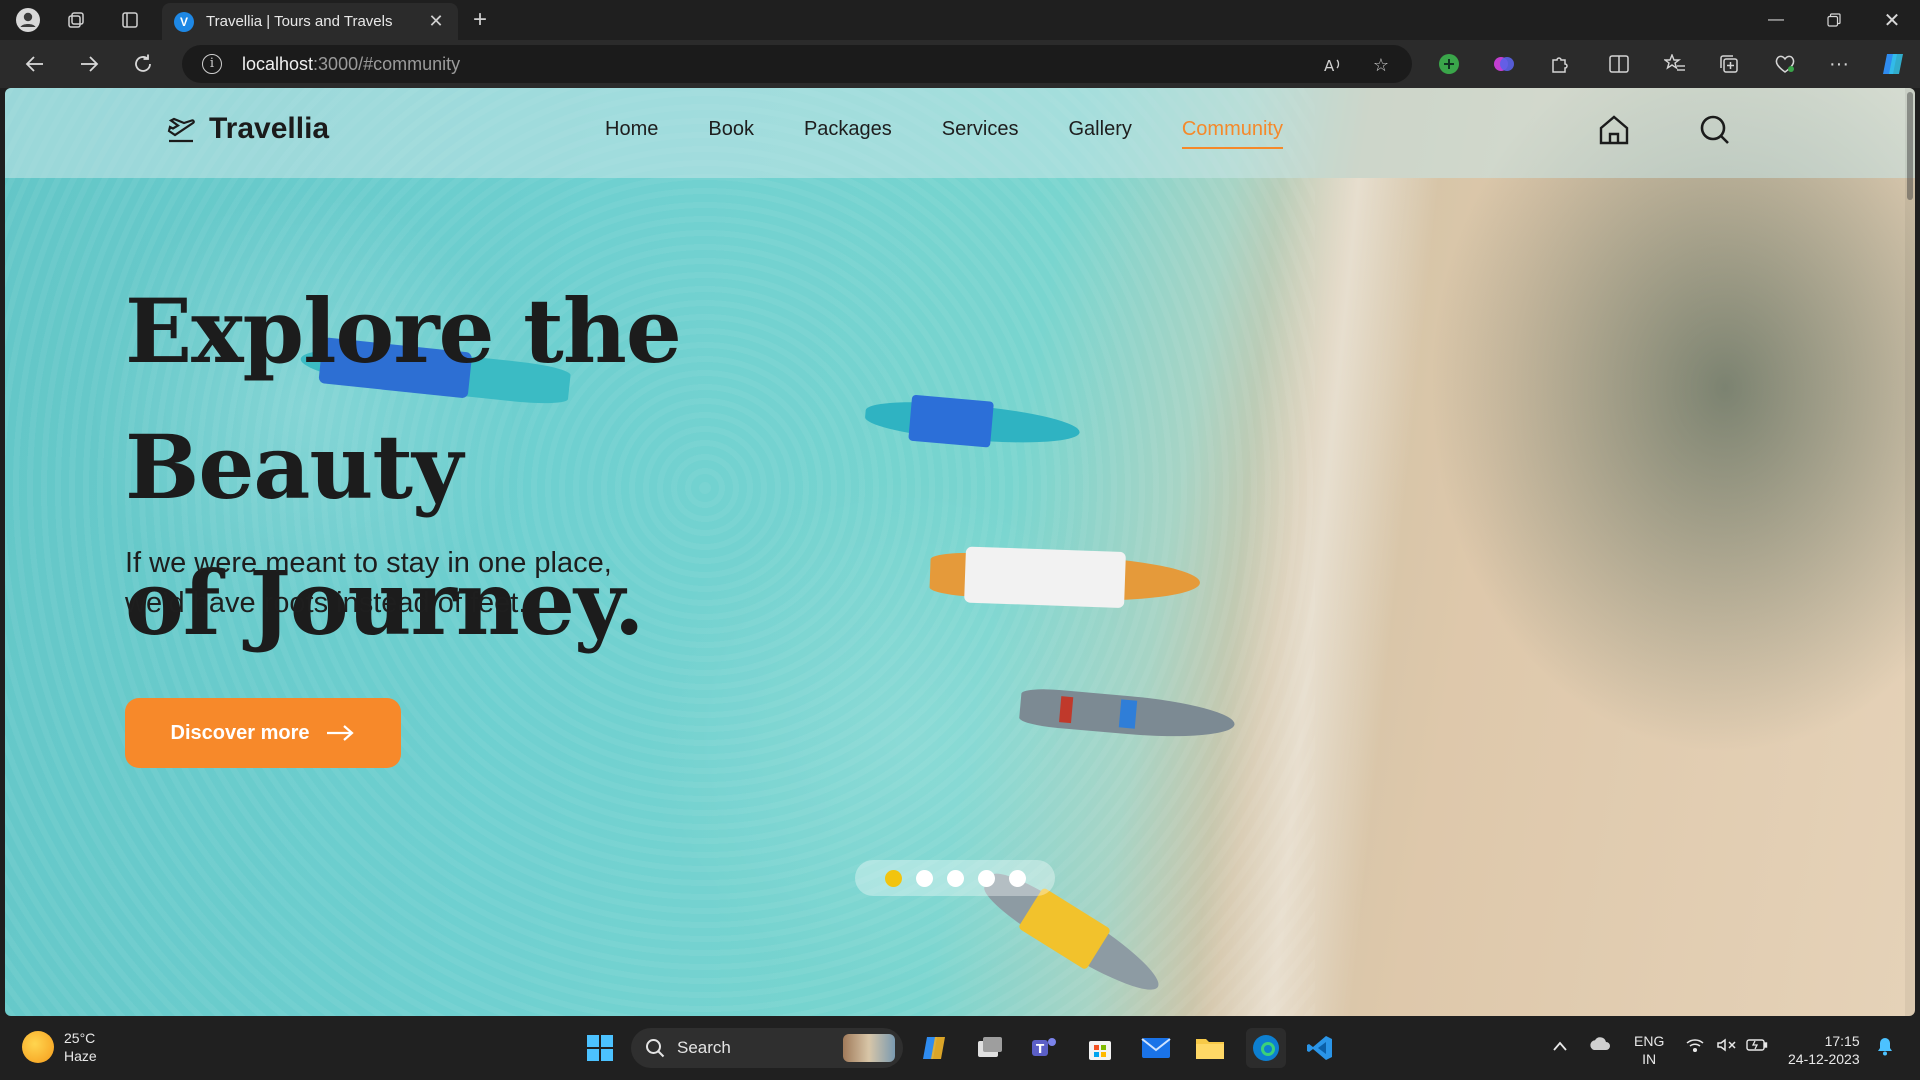 The image size is (1920, 1080). I want to click on teams-icon: T, so click(1044, 1048).